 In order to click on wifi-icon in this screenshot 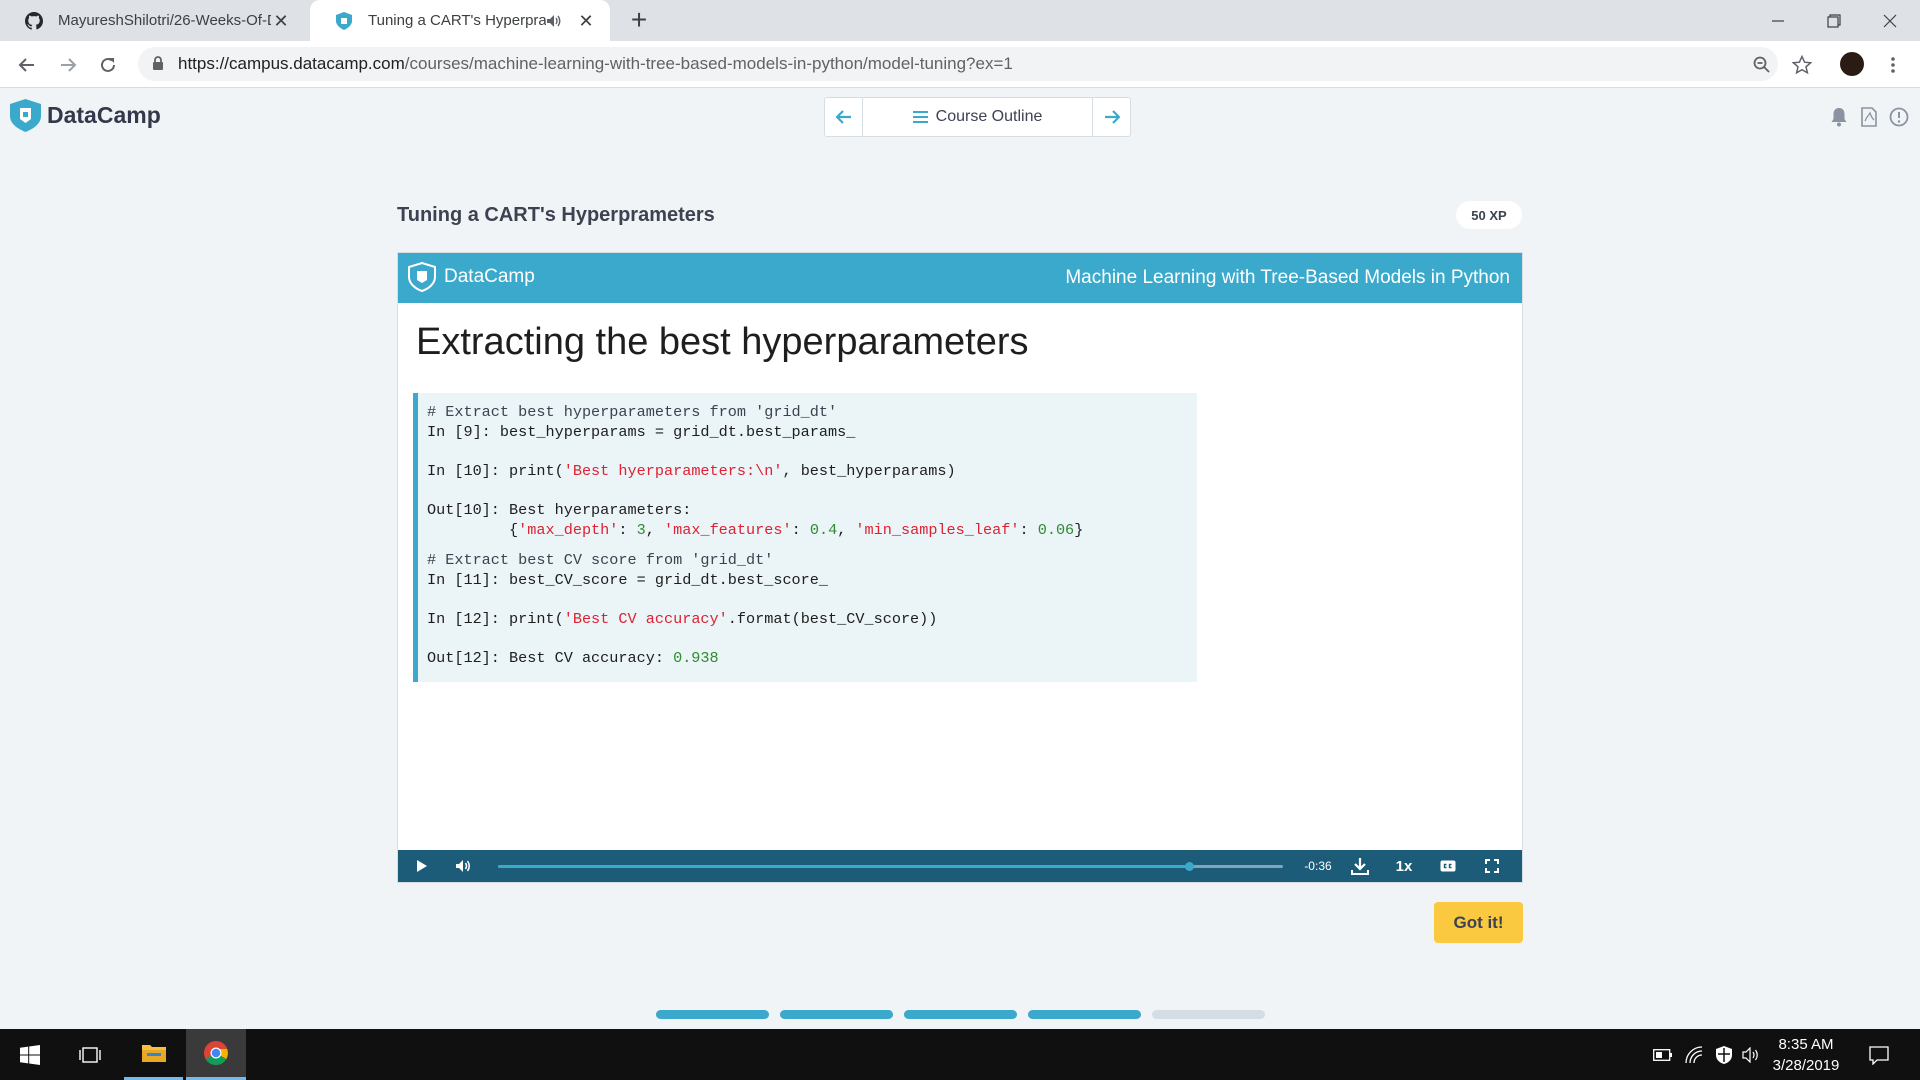, I will do `click(1694, 1055)`.